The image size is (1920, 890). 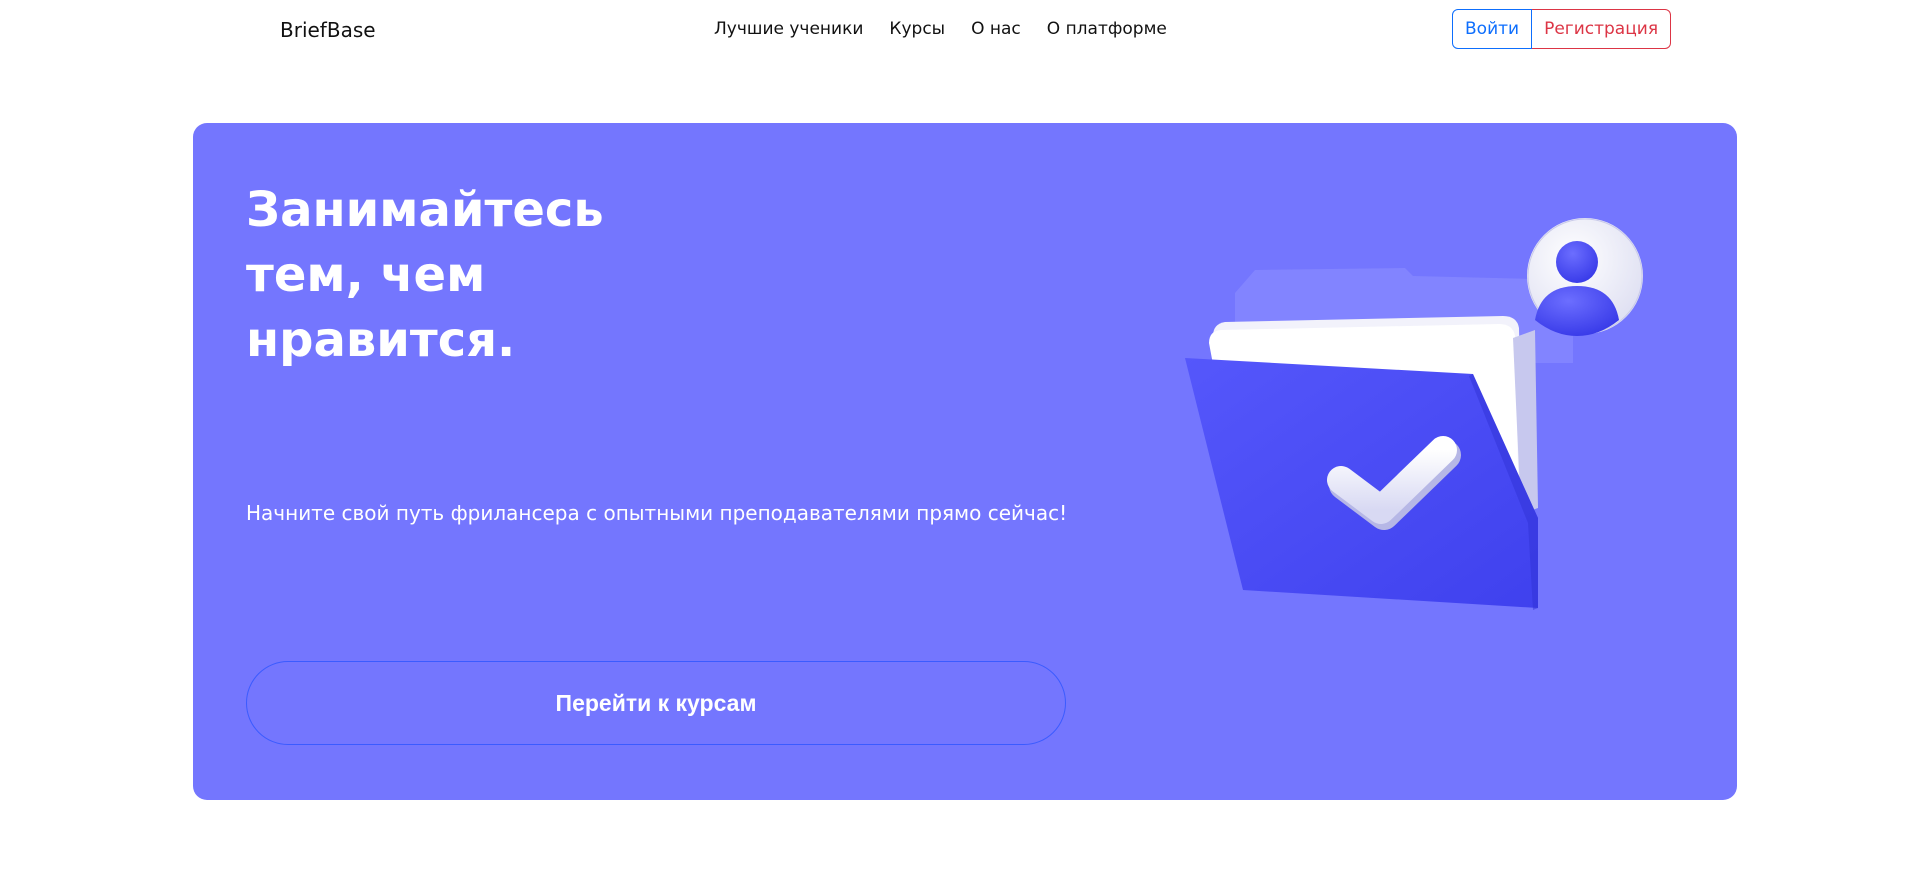 What do you see at coordinates (656, 703) in the screenshot?
I see `go-to-courses-button: Перейти к курсам` at bounding box center [656, 703].